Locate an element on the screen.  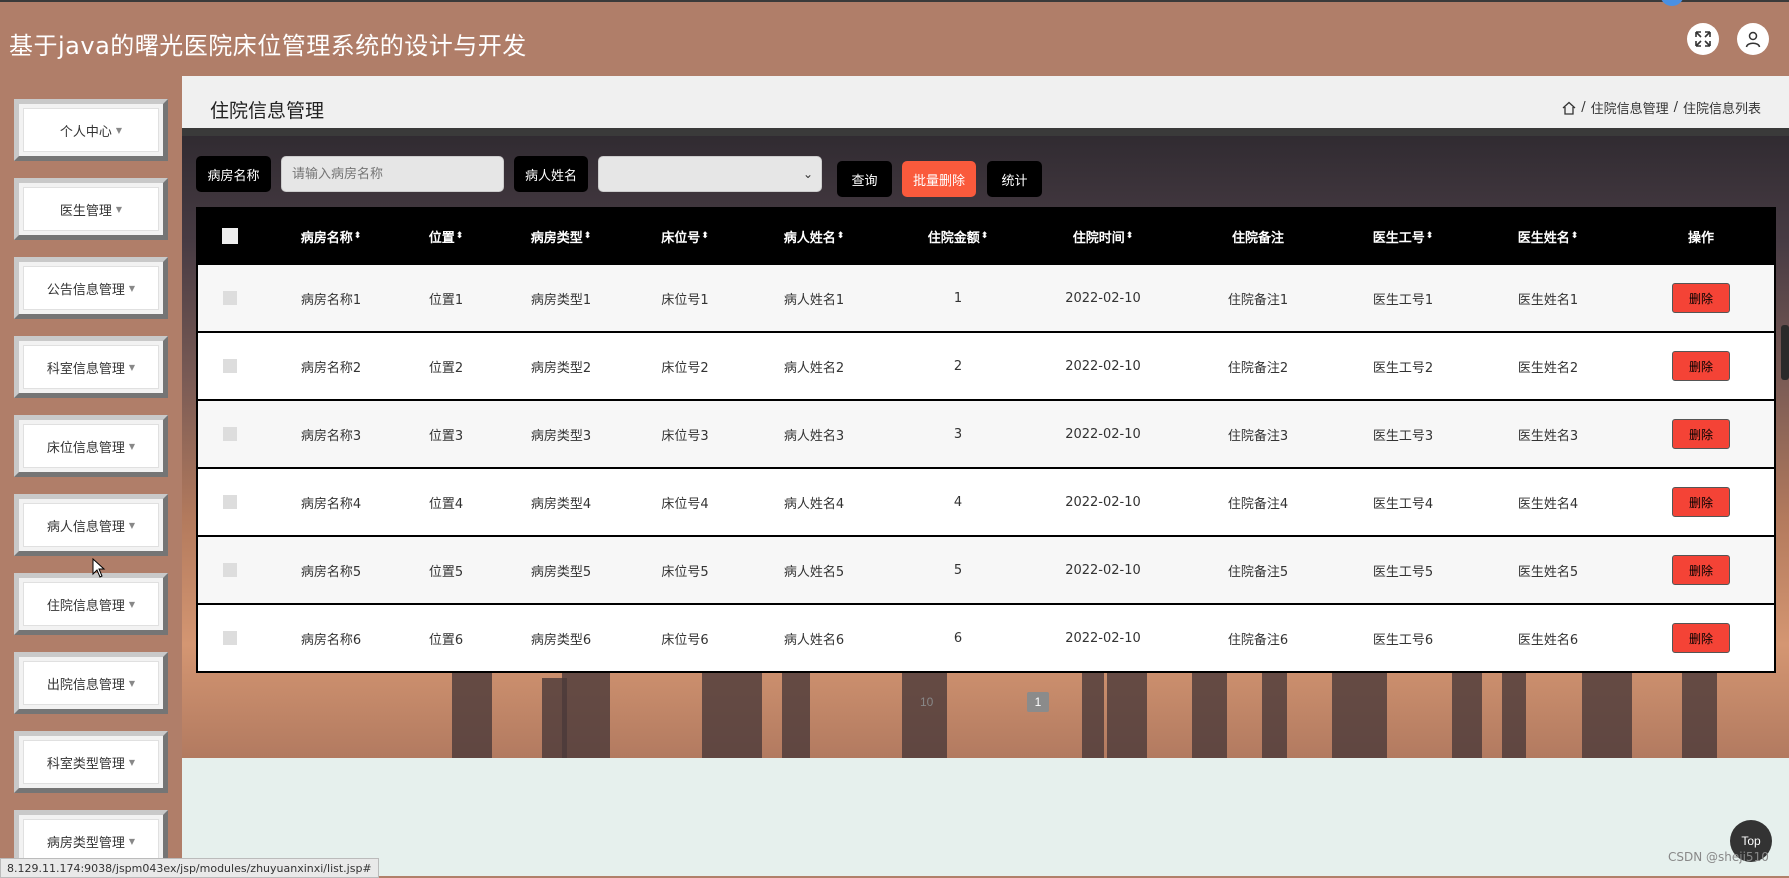
cell-room-name: 病房名称3 is located at coordinates (331, 436).